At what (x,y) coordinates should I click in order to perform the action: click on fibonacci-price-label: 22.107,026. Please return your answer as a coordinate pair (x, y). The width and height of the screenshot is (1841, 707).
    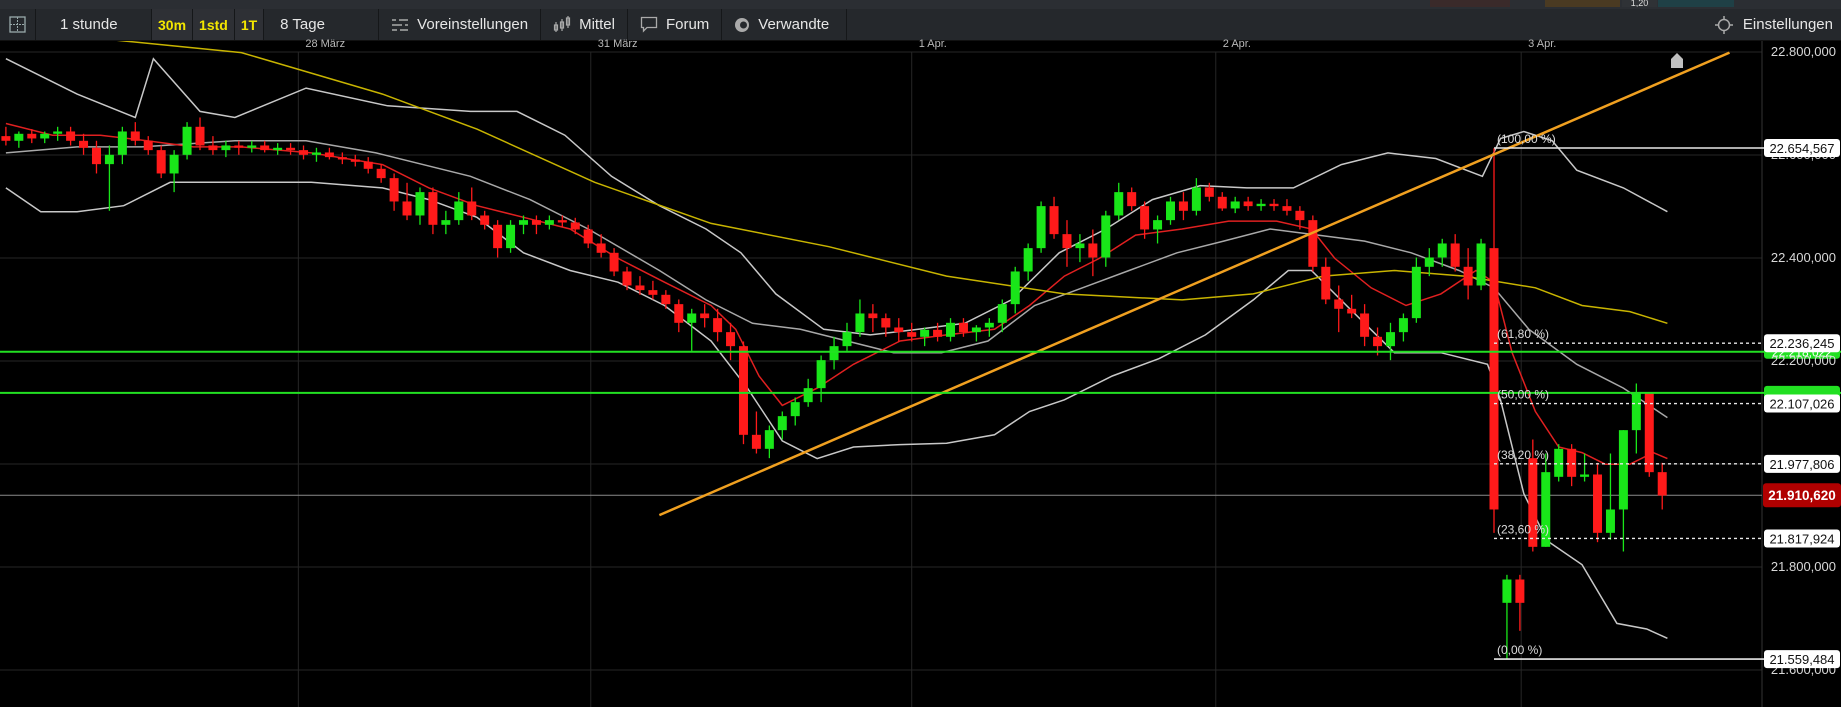
    Looking at the image, I should click on (1801, 404).